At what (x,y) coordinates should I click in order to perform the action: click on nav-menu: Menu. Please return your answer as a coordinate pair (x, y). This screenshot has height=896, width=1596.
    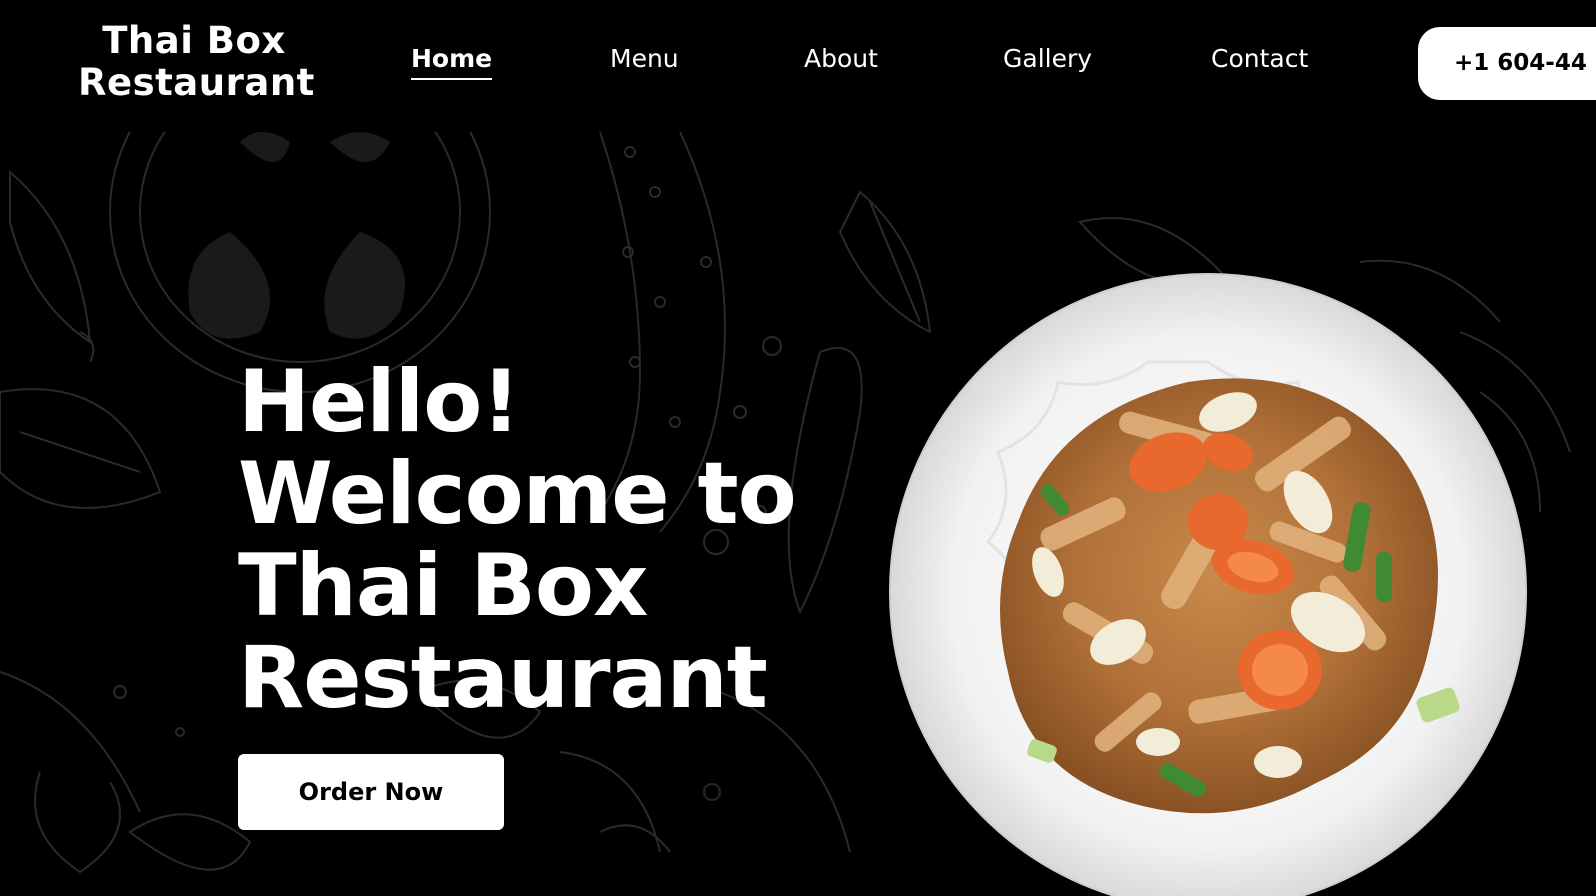
    Looking at the image, I should click on (644, 58).